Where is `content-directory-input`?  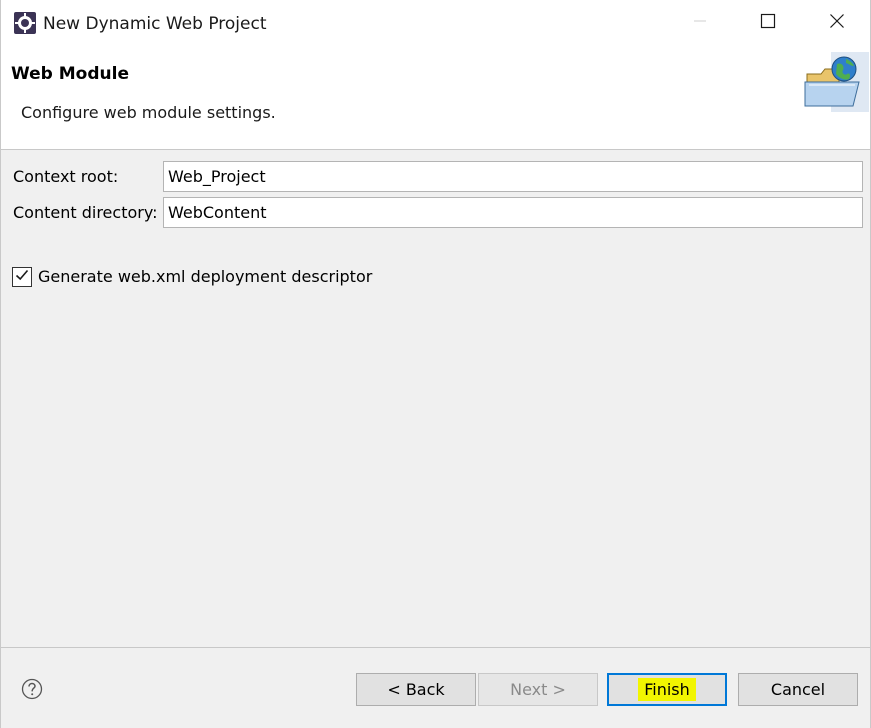 content-directory-input is located at coordinates (513, 212).